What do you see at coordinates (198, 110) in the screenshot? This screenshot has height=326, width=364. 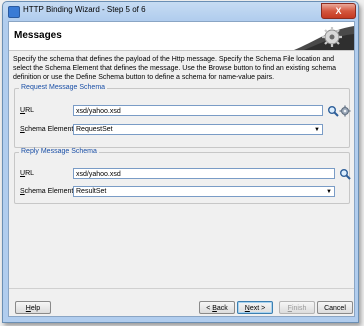 I see `request-url-input: xsd/yahoo.xsd` at bounding box center [198, 110].